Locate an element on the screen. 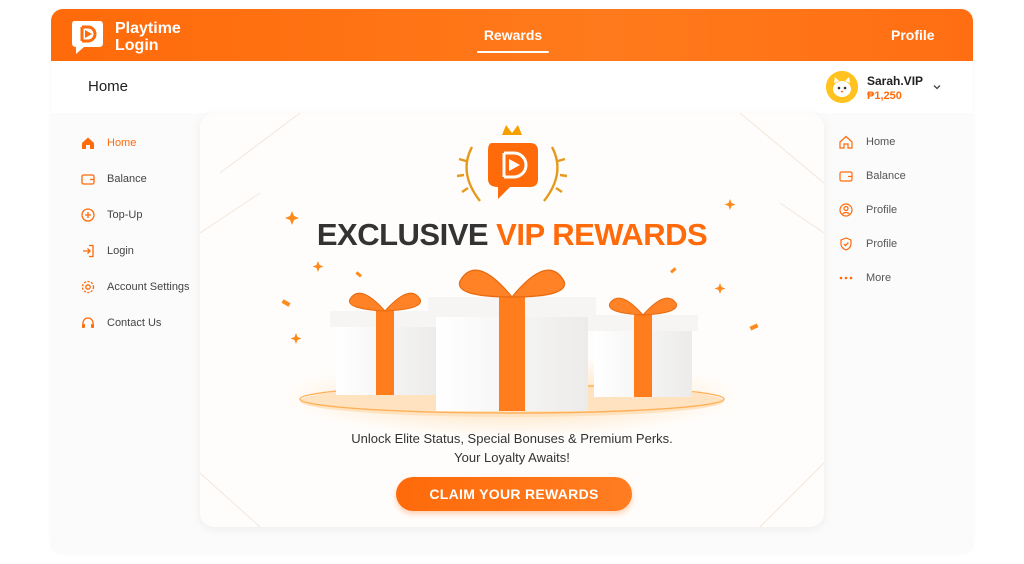 The image size is (1024, 564). sidebar-item-top-up: Top-Up is located at coordinates (135, 215).